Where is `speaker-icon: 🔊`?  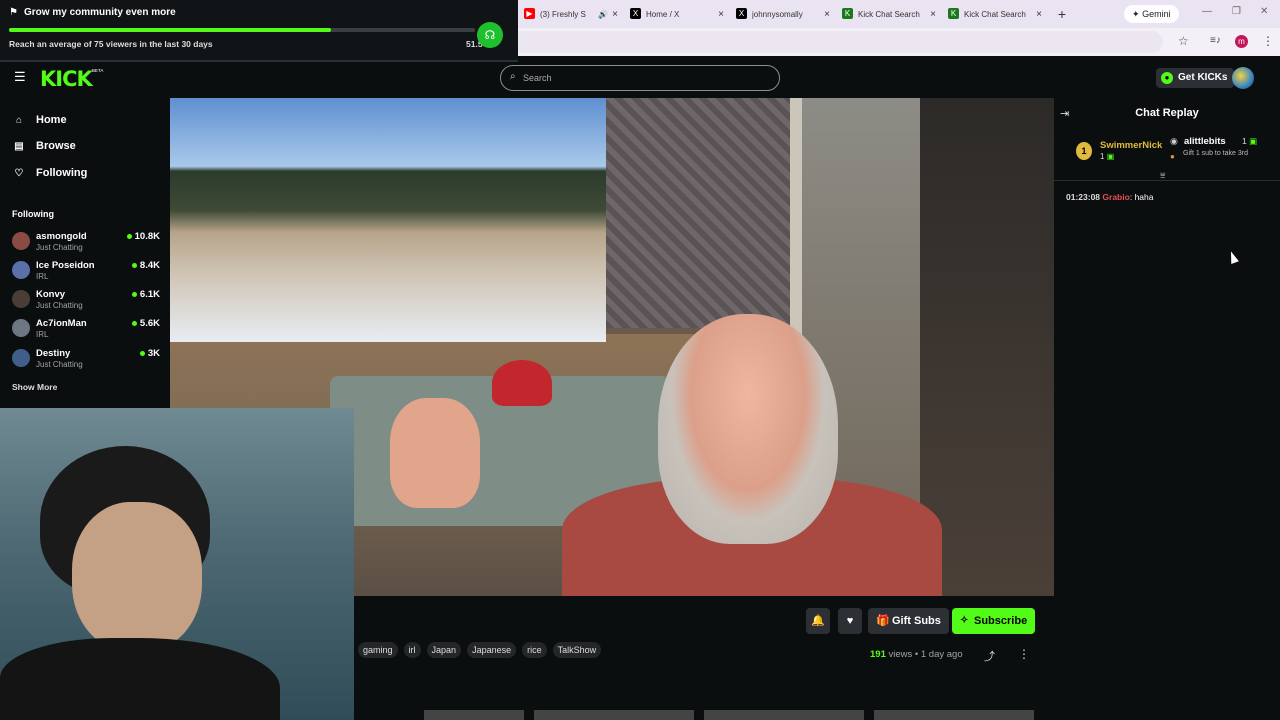 speaker-icon: 🔊 is located at coordinates (603, 14).